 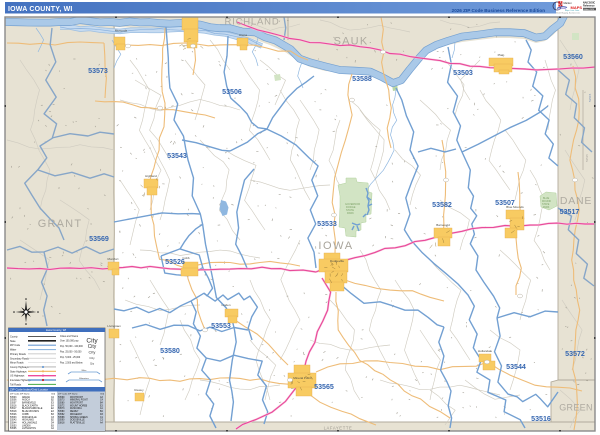 I want to click on svg-text: LINDEN, so click(x=26, y=426).